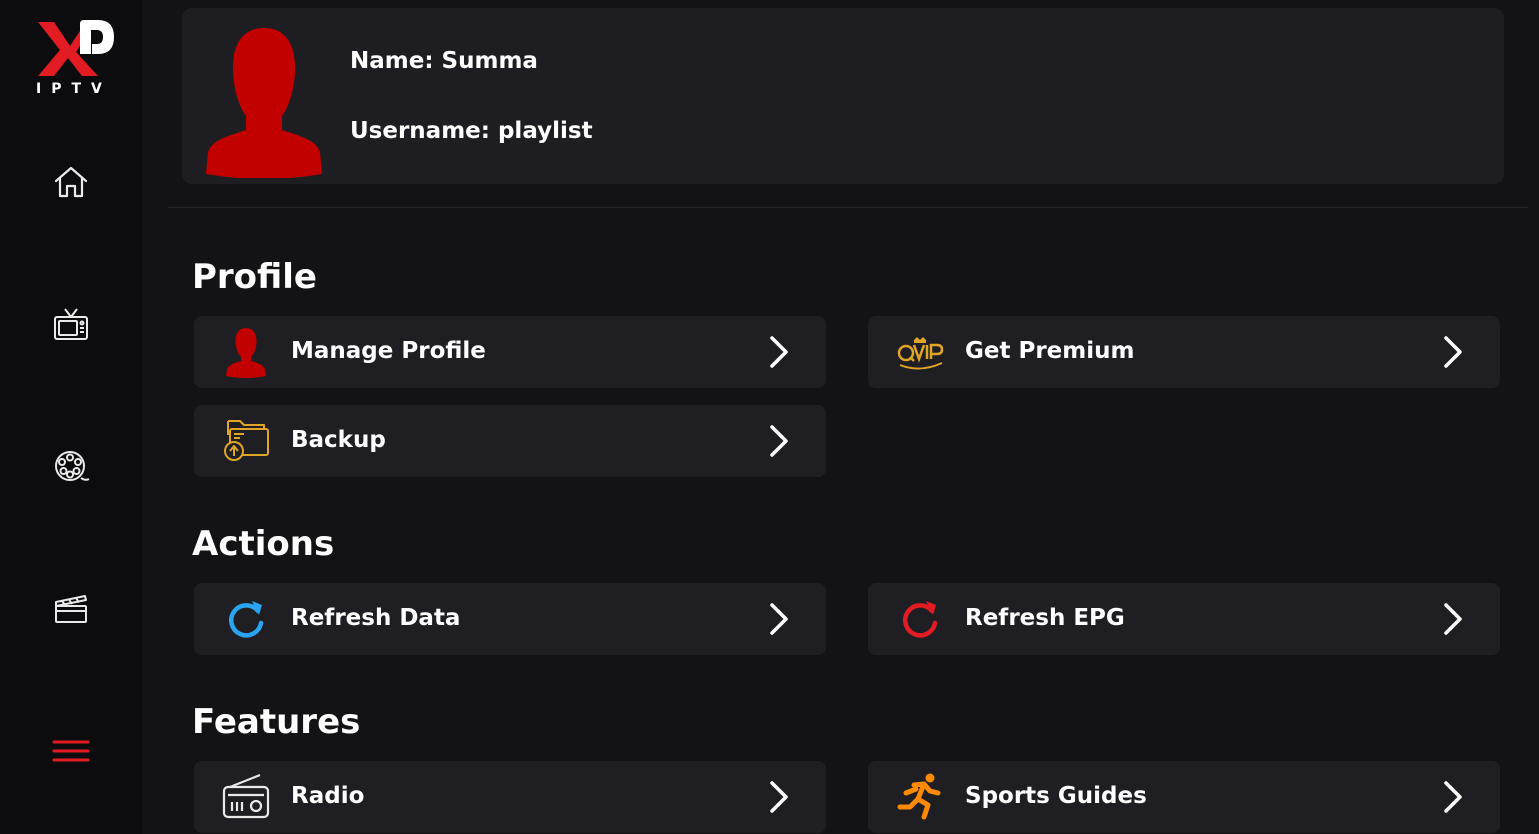  Describe the element at coordinates (1184, 352) in the screenshot. I see `get-premium-button: Get Premium` at that location.